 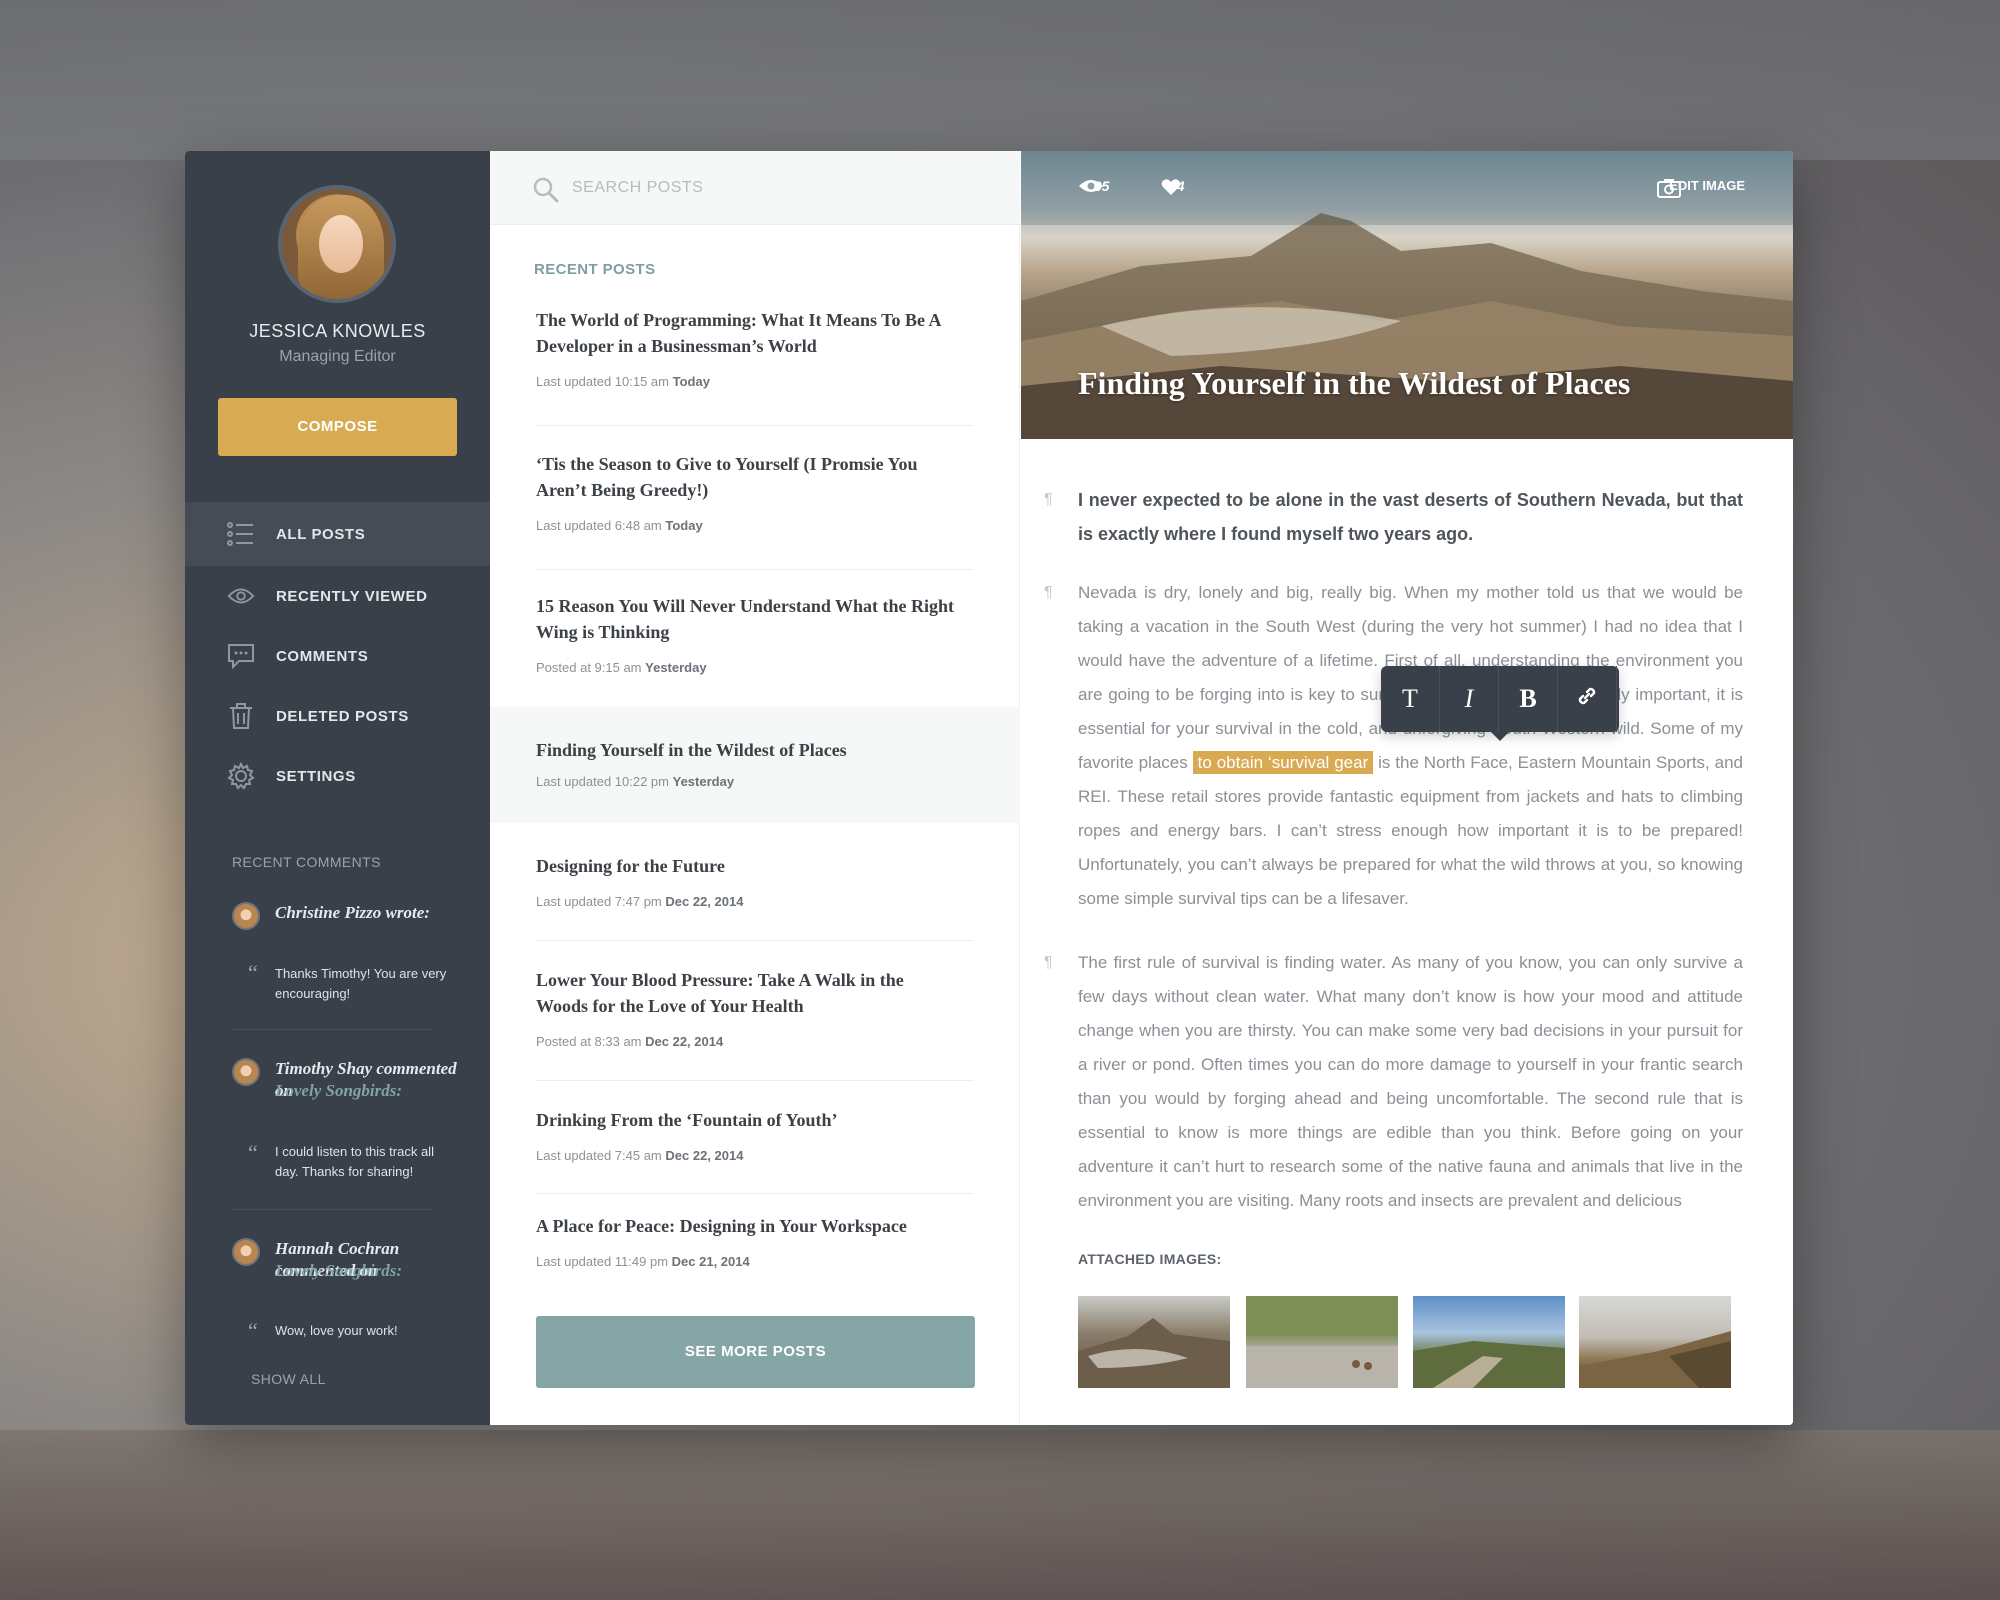 What do you see at coordinates (1173, 186) in the screenshot?
I see `likes-stat: 44` at bounding box center [1173, 186].